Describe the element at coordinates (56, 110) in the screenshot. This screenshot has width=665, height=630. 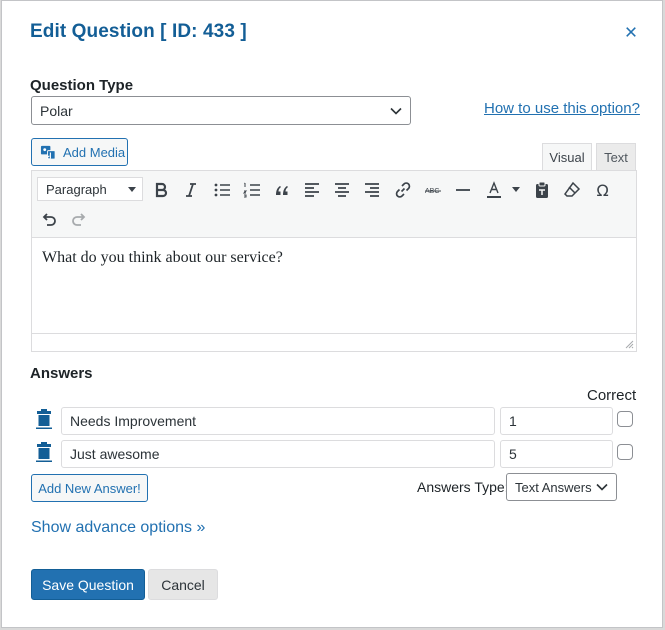
I see `question-type-value: Polar` at that location.